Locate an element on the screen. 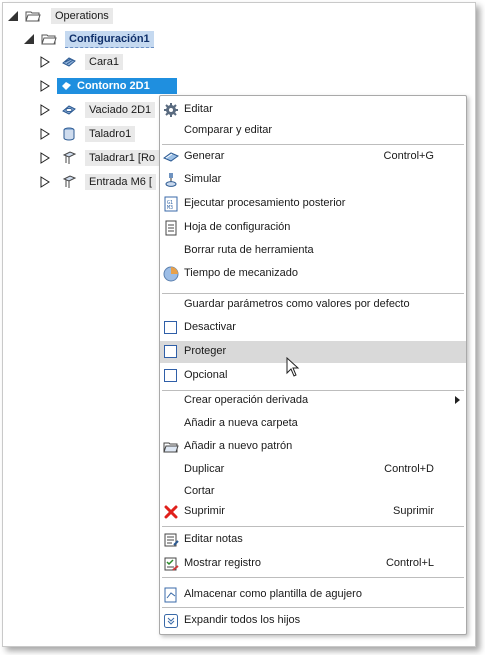 This screenshot has width=485, height=655. menu-item-opcional: Opcional is located at coordinates (313, 376).